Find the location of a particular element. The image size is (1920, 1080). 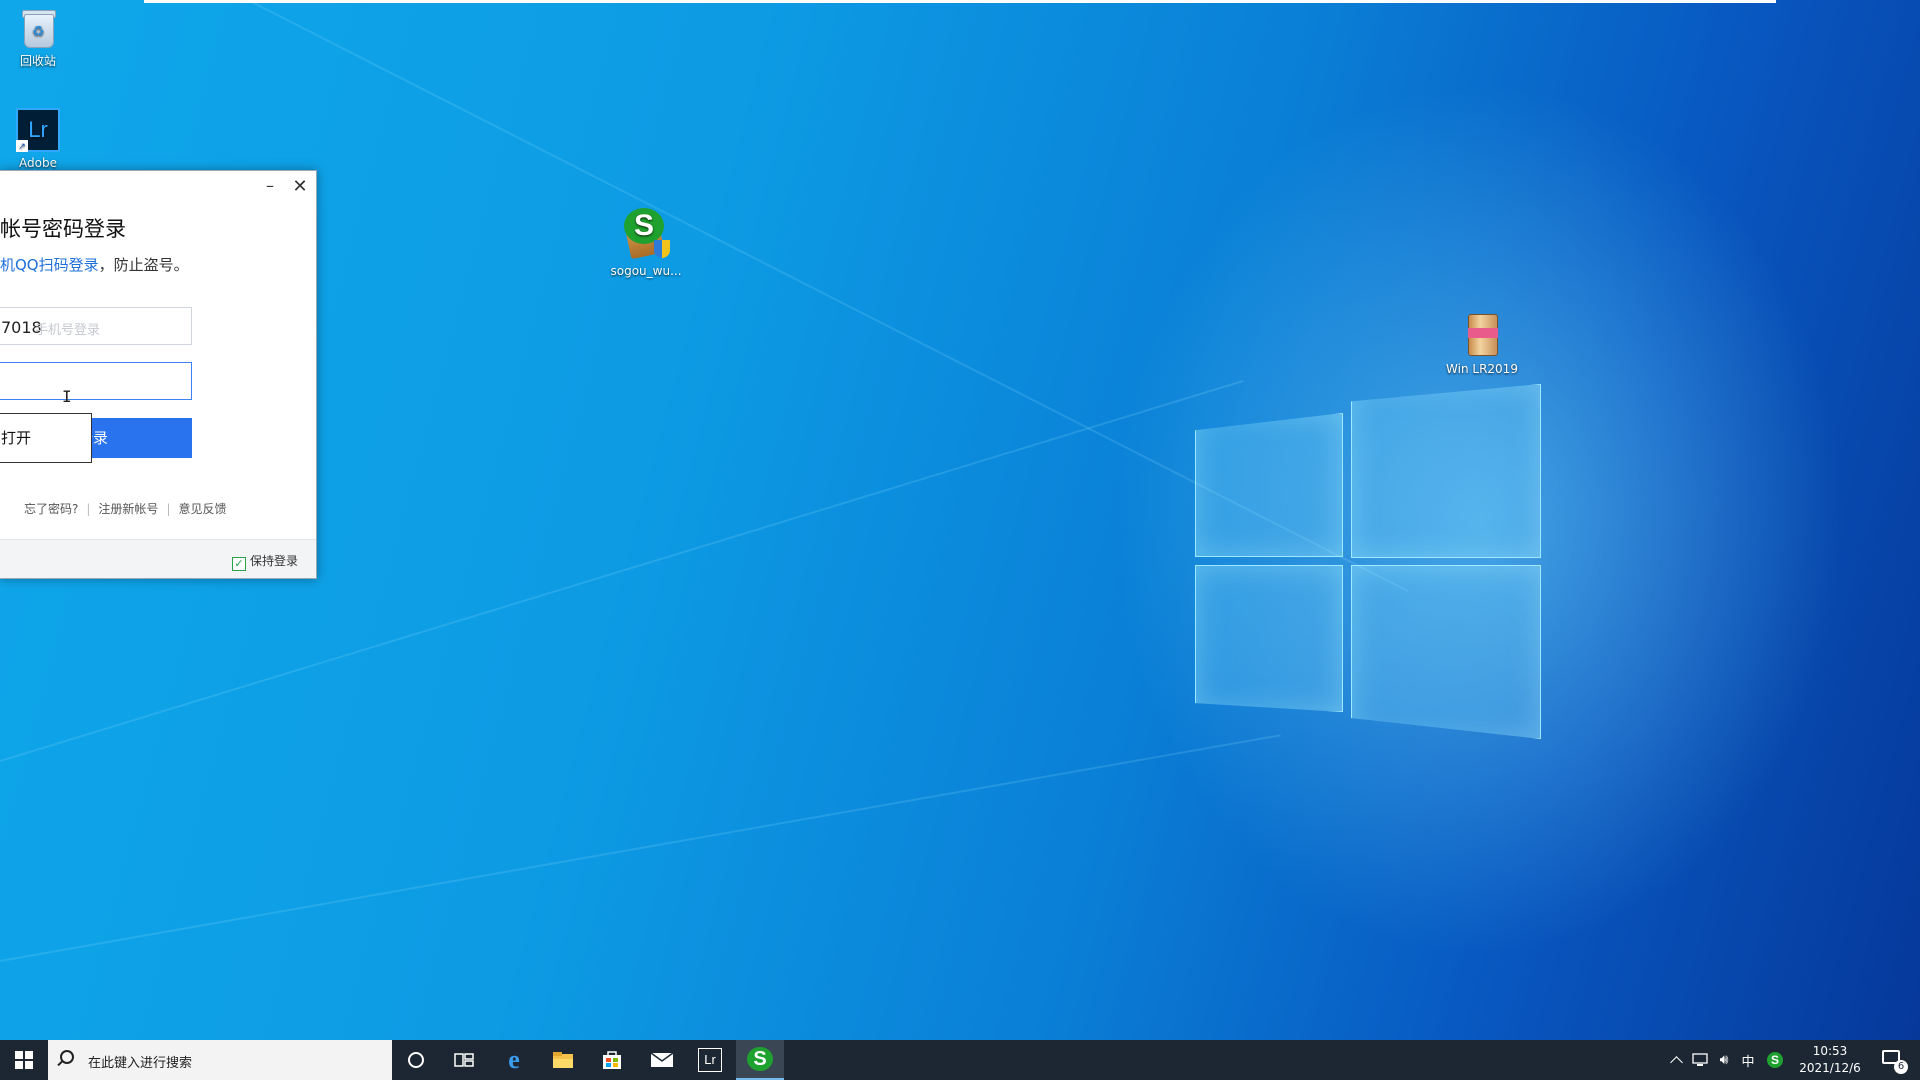

taskbar-clock: 10:53 2021/12/6 is located at coordinates (1830, 1060).